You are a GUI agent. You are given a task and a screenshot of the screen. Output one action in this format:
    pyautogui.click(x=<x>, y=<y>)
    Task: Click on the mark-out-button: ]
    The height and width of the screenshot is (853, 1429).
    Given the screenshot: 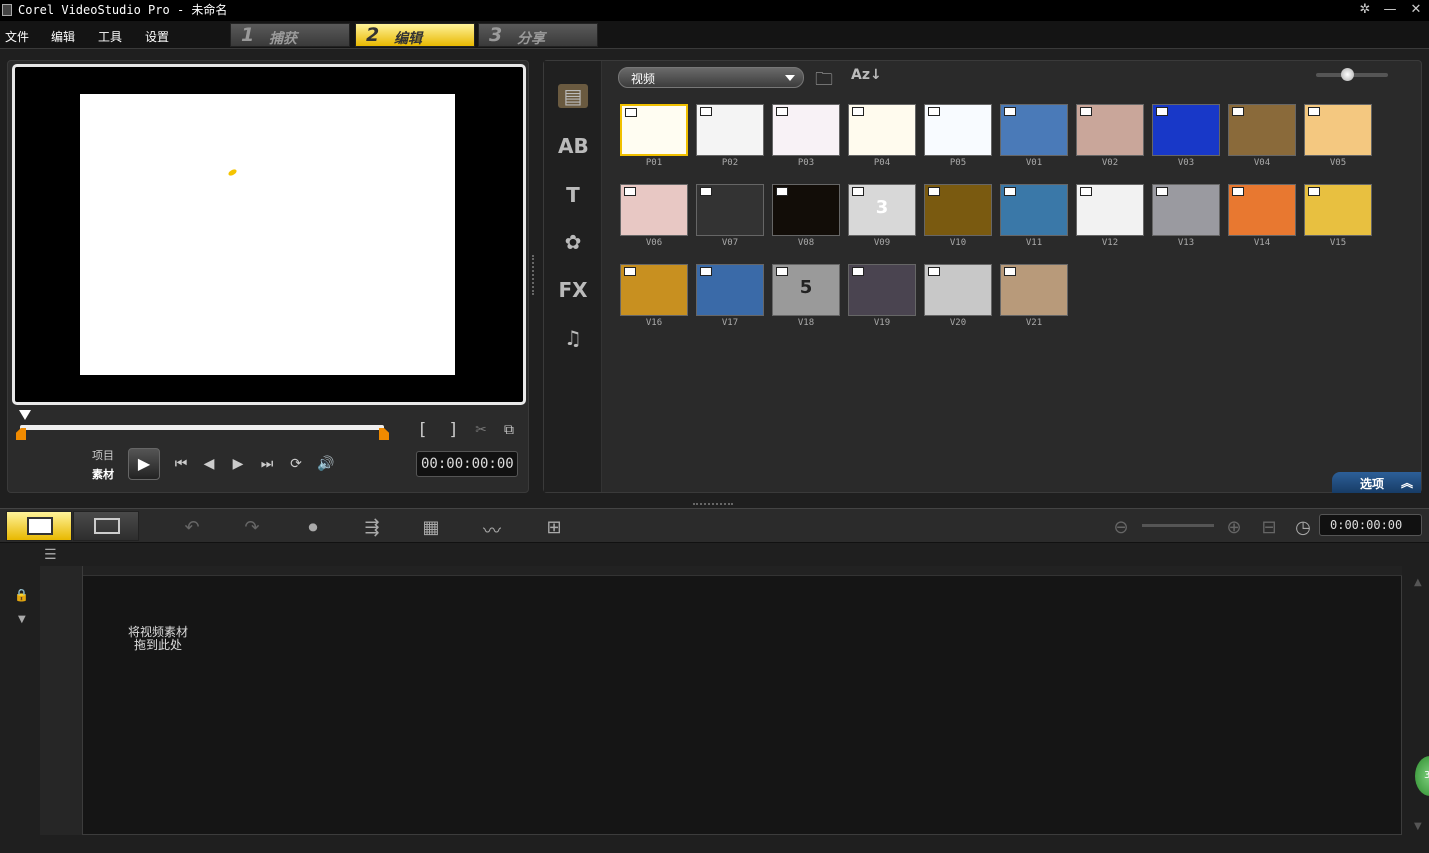 What is the action you would take?
    pyautogui.click(x=453, y=431)
    